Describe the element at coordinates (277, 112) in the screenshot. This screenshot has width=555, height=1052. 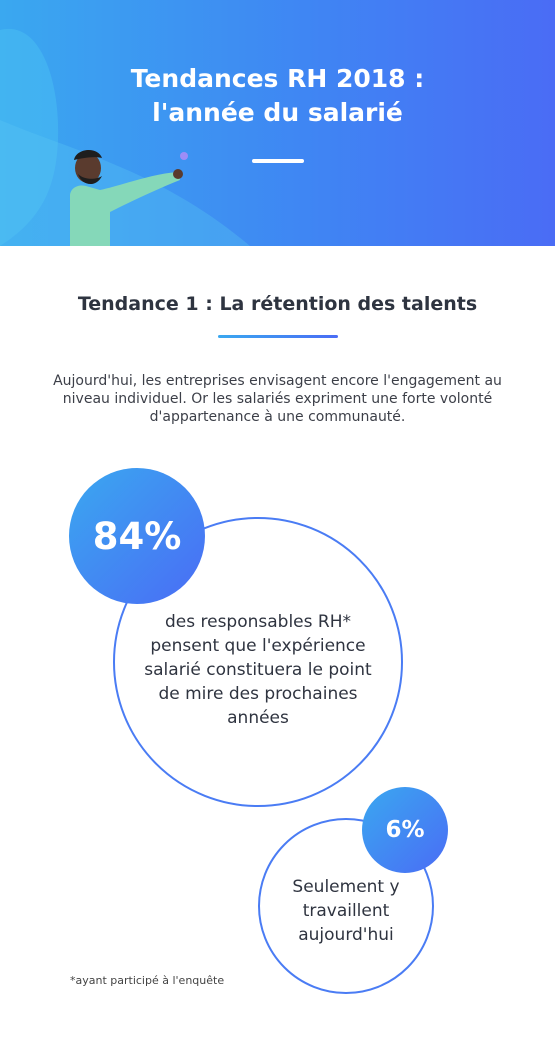
I see `page-title-line-2: l'année du salarié` at that location.